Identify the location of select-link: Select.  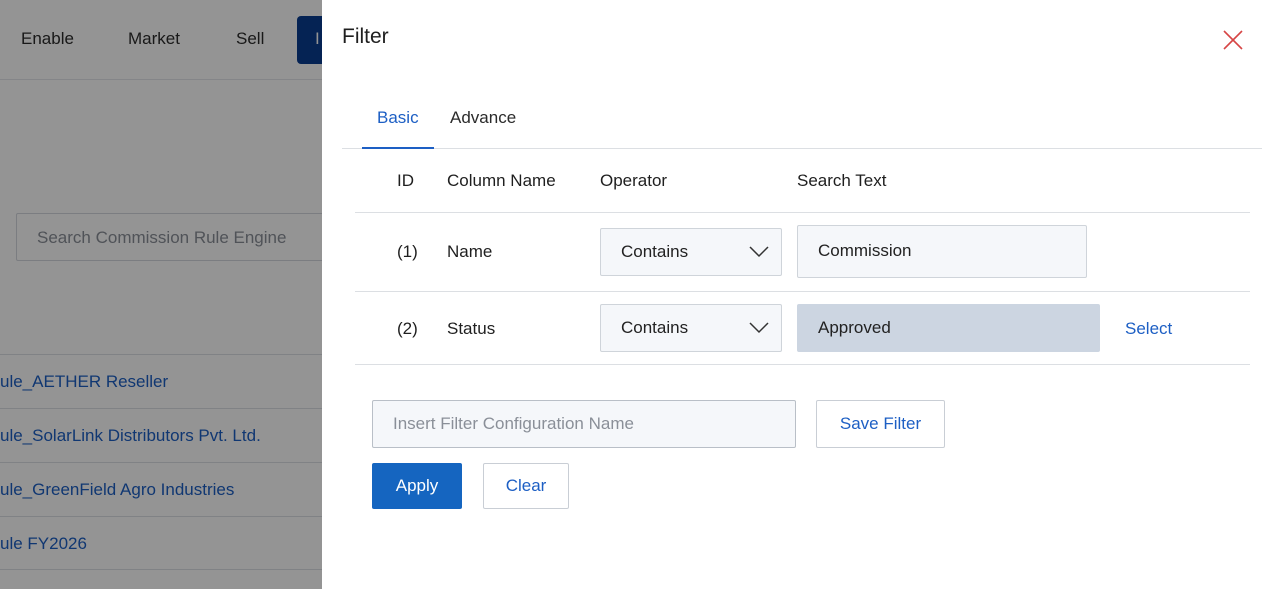
(1148, 329).